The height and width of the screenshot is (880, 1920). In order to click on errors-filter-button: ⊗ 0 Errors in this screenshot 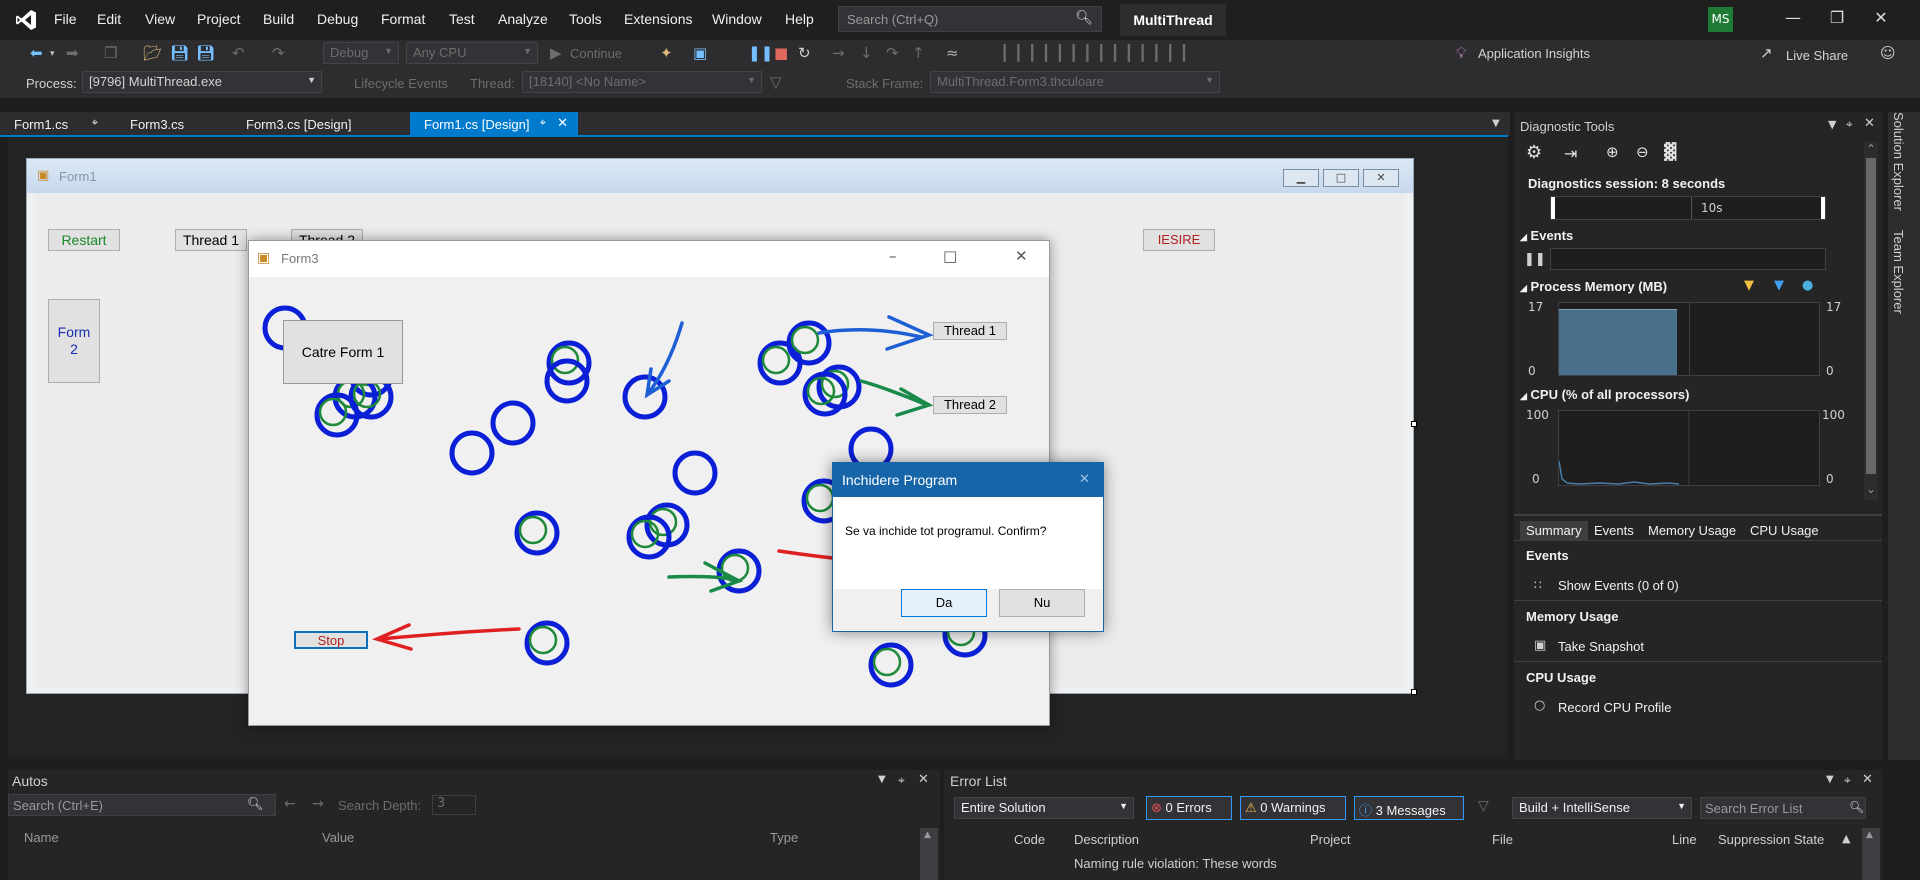, I will do `click(1189, 808)`.